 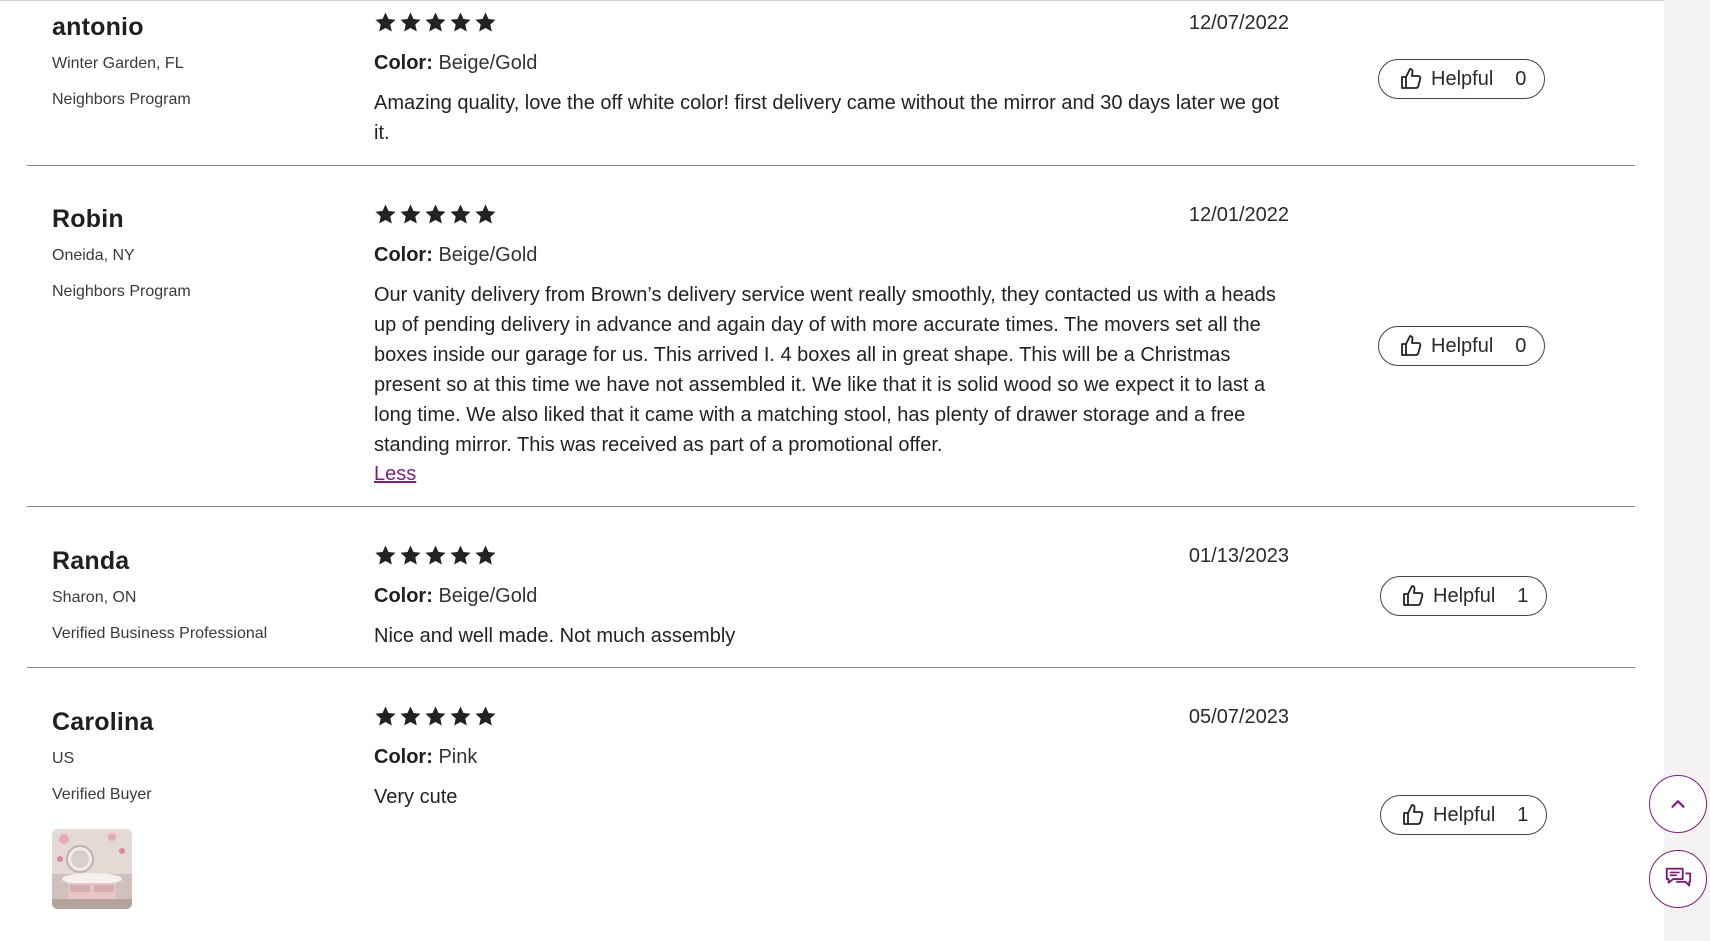 What do you see at coordinates (91, 561) in the screenshot?
I see `reviewer-name: Randa` at bounding box center [91, 561].